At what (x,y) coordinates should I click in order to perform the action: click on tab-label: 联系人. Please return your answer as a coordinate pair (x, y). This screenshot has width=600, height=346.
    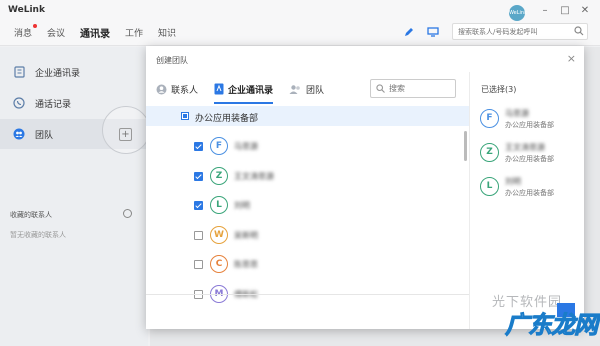
    Looking at the image, I should click on (185, 90).